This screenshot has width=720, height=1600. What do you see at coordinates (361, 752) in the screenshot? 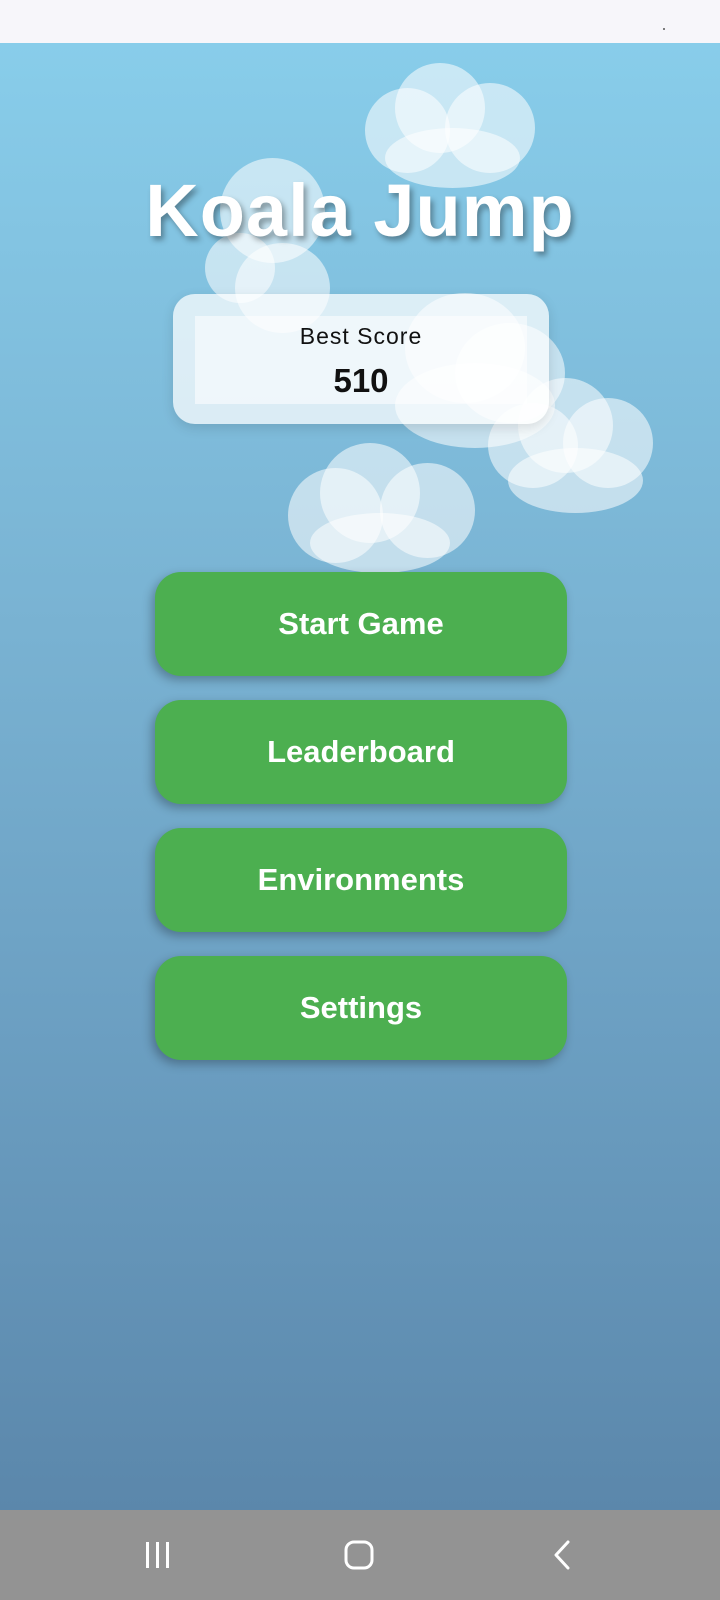
I see `leaderboard-button: Leaderboard` at bounding box center [361, 752].